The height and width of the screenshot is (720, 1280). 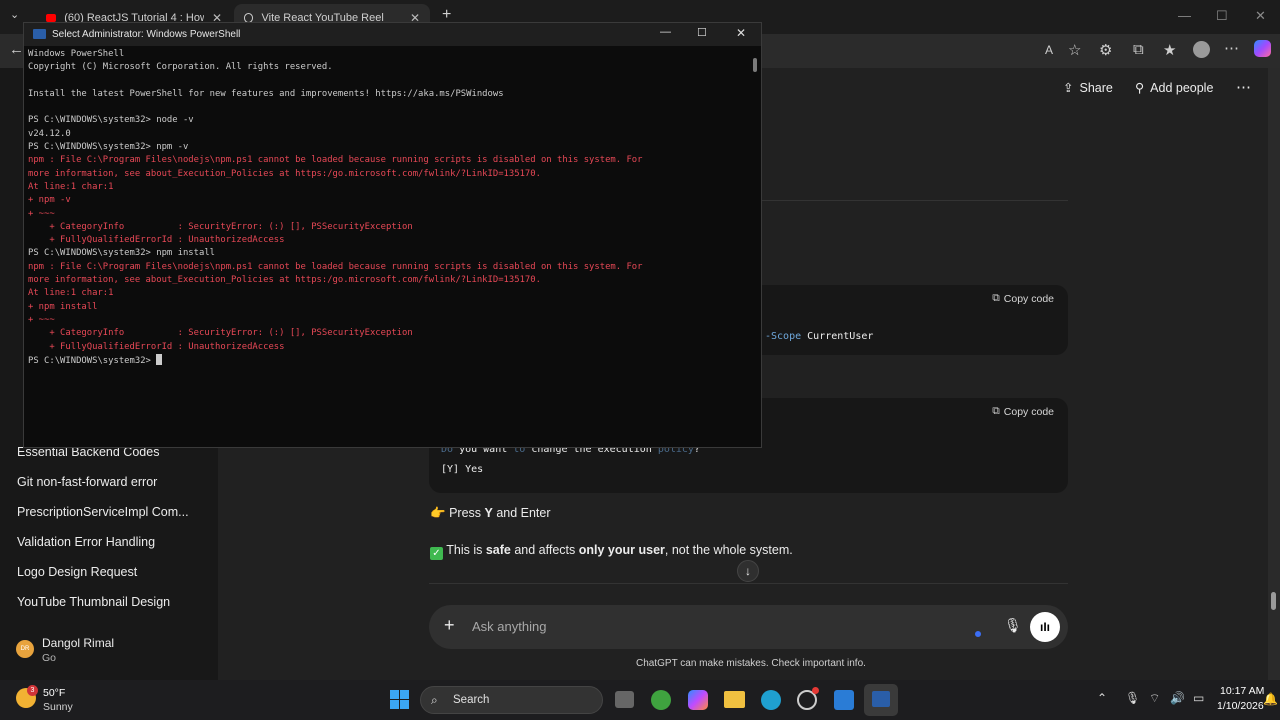 I want to click on sidebar-item-validation: Validation Error Handling, so click(x=86, y=542).